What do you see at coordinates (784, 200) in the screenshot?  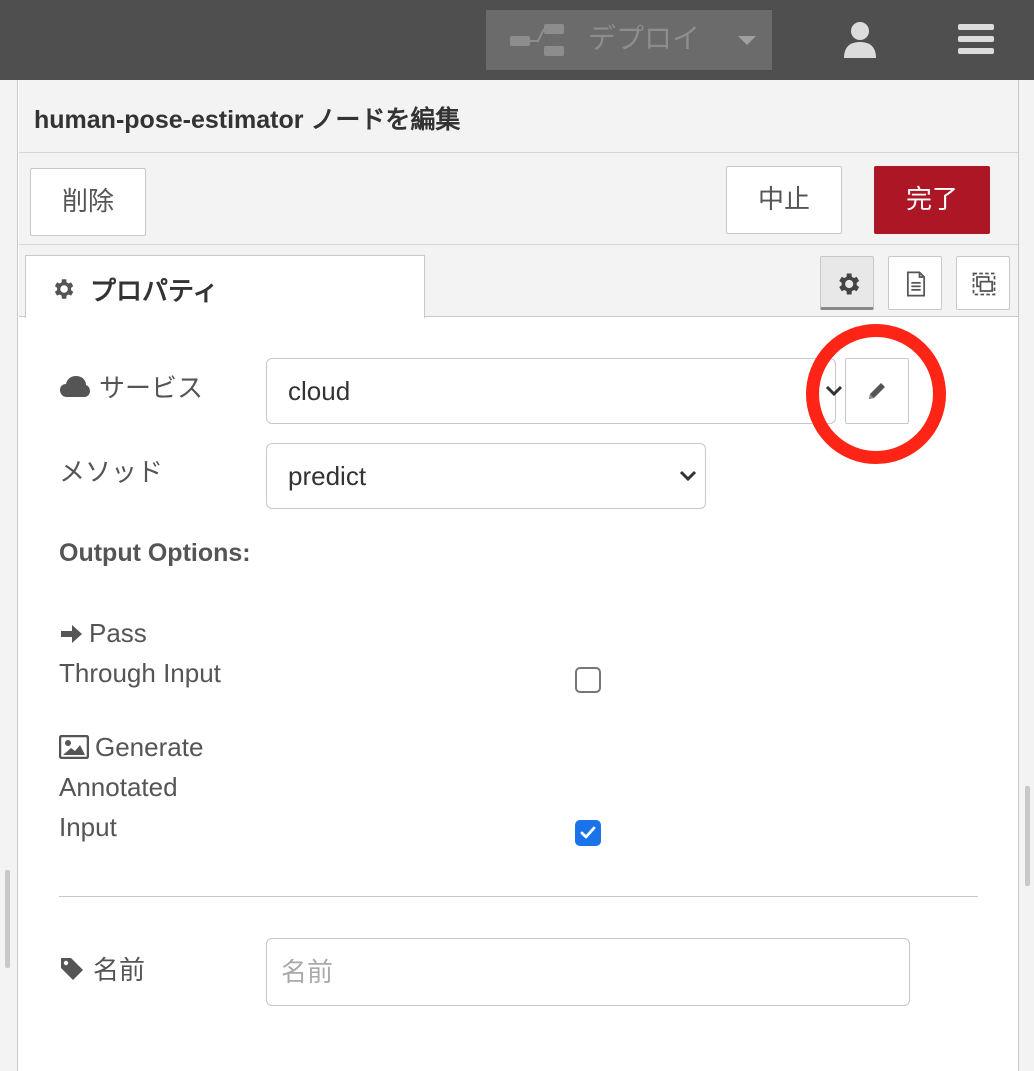 I see `cancel-button: 中止` at bounding box center [784, 200].